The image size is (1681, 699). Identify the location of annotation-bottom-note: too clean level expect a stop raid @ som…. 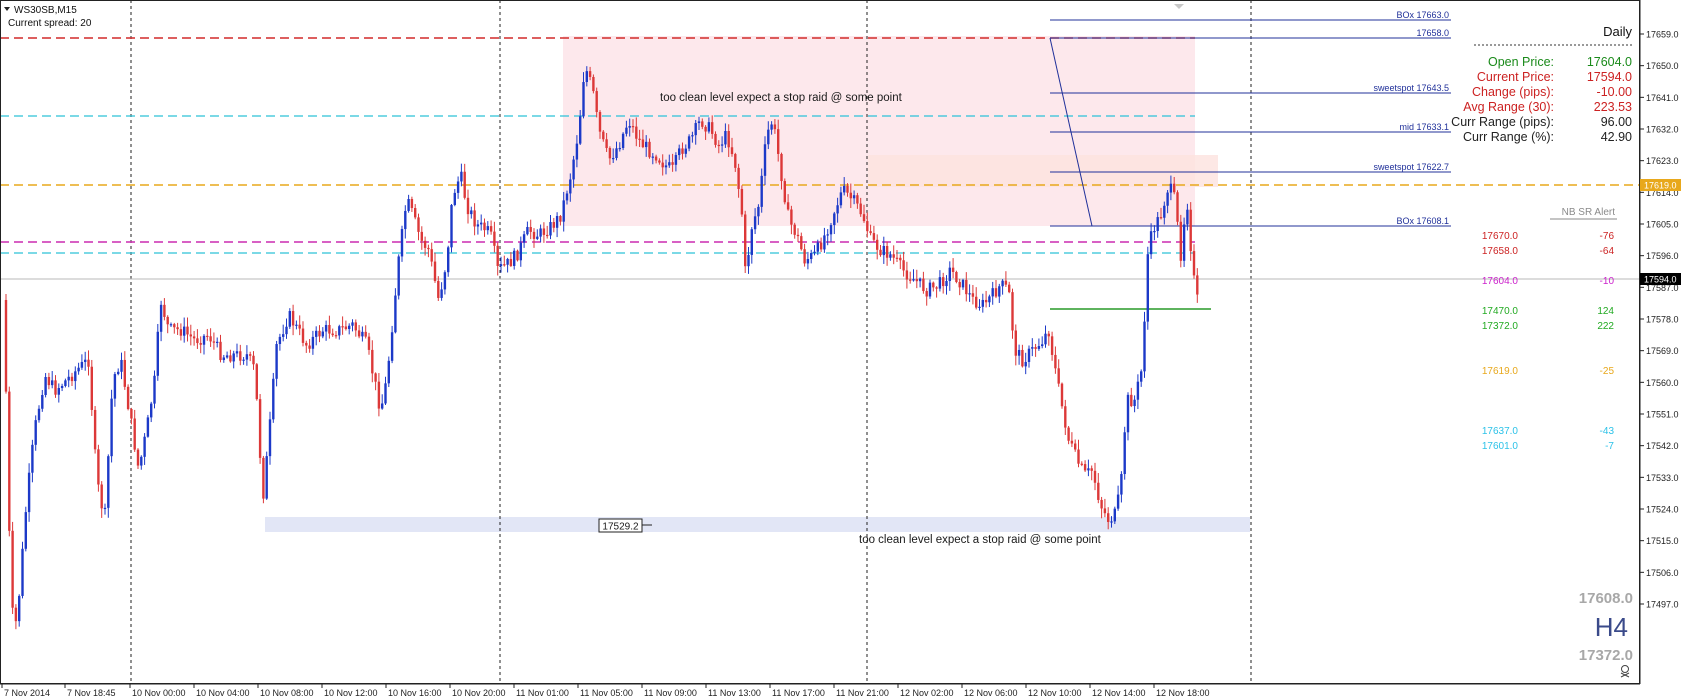
(980, 540).